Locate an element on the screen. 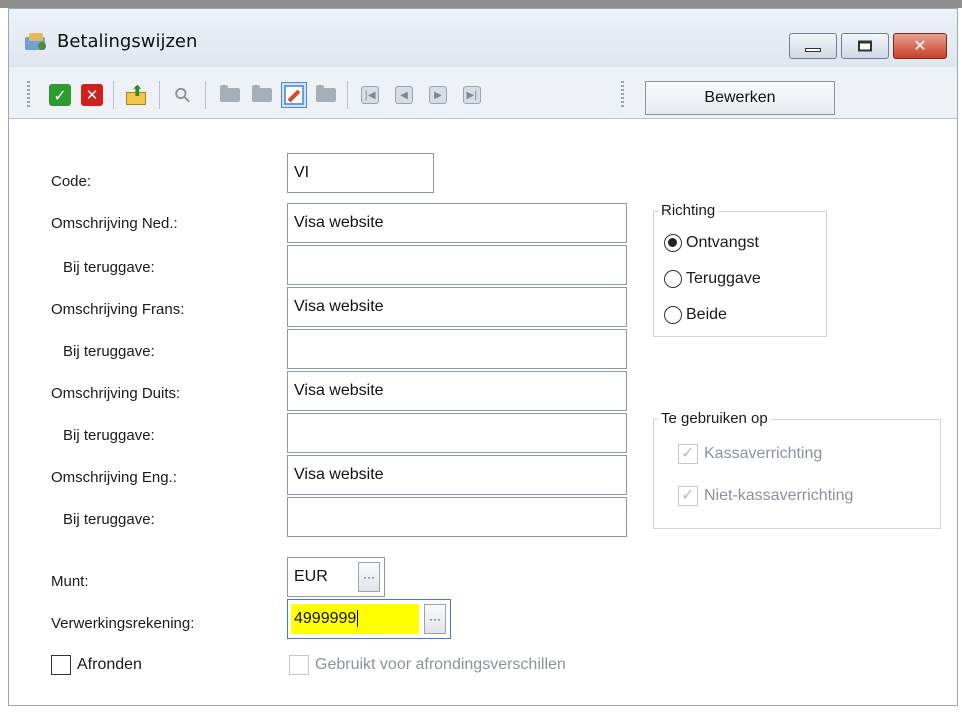  radio-teruggave-circle is located at coordinates (673, 279).